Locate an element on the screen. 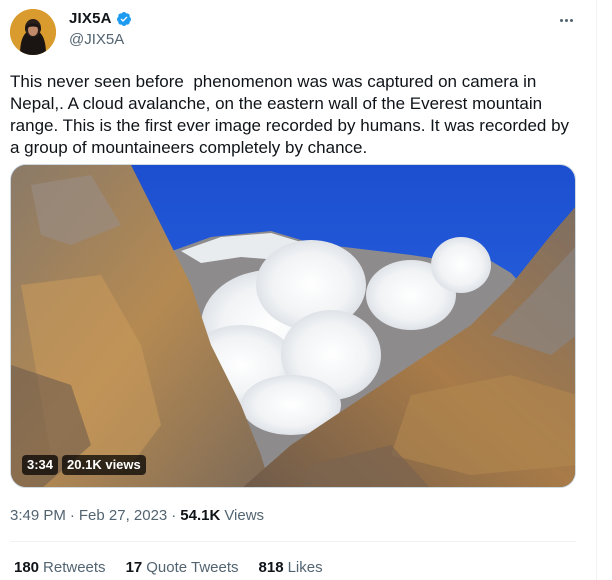  author-handle: @JIX5A is located at coordinates (96, 39).